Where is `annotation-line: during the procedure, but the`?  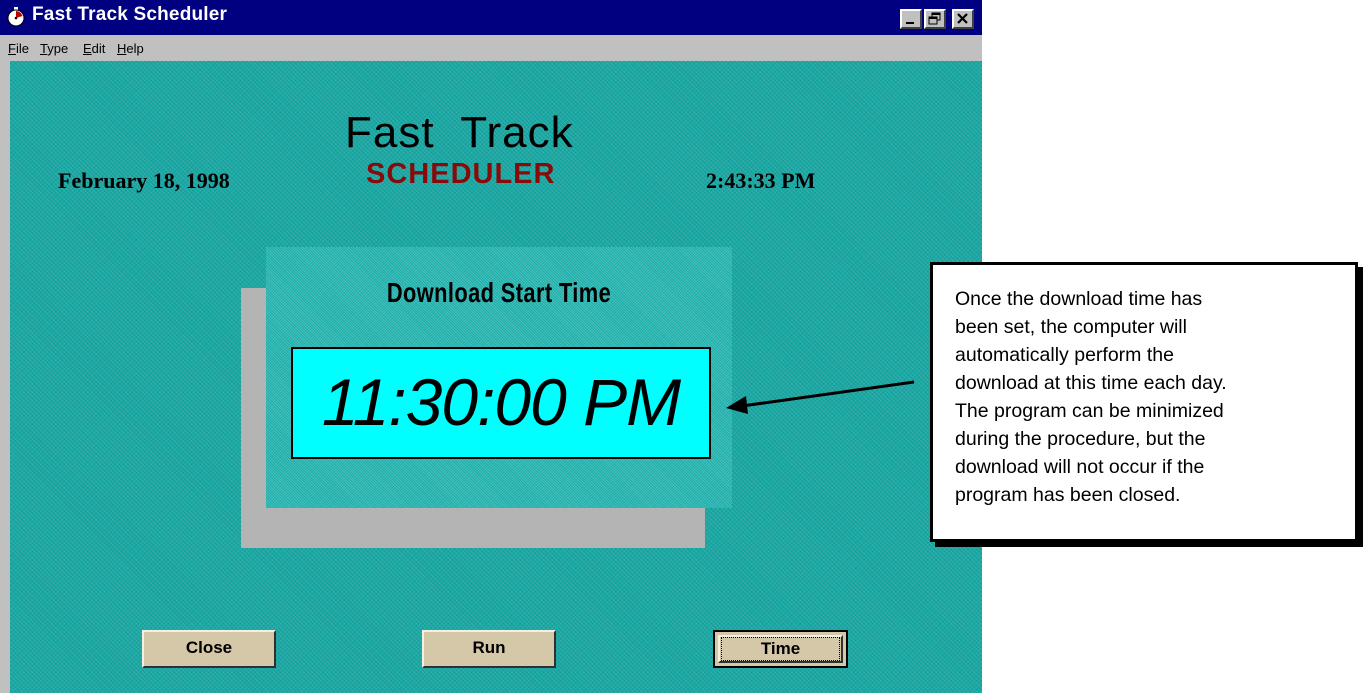 annotation-line: during the procedure, but the is located at coordinates (1080, 439).